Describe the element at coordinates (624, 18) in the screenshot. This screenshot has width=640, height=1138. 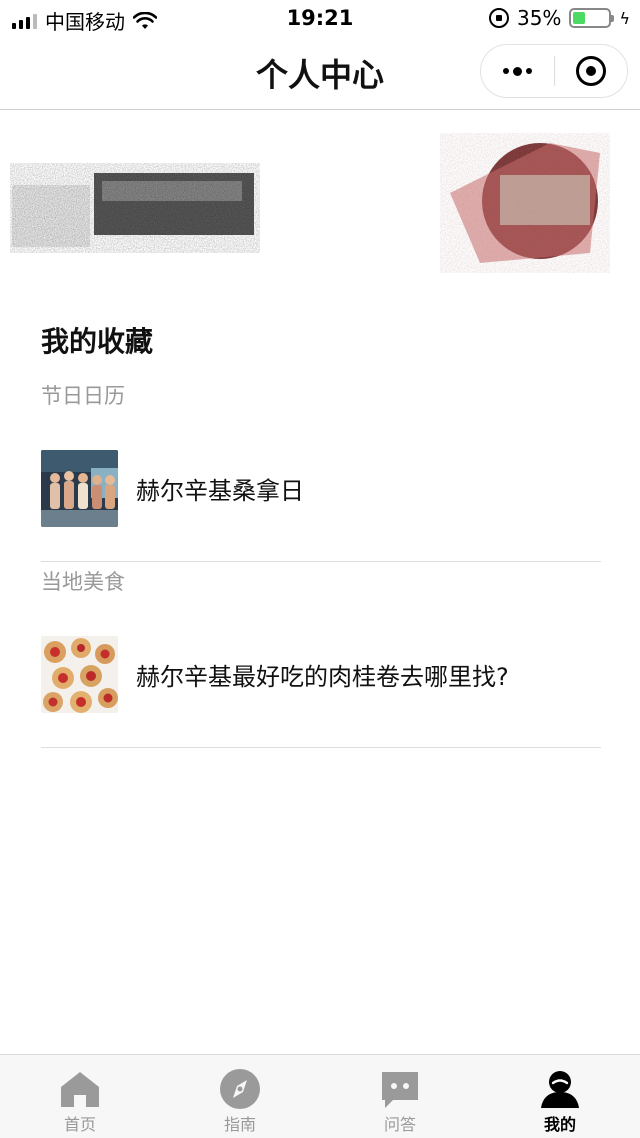
I see `charging-icon: ϟ` at that location.